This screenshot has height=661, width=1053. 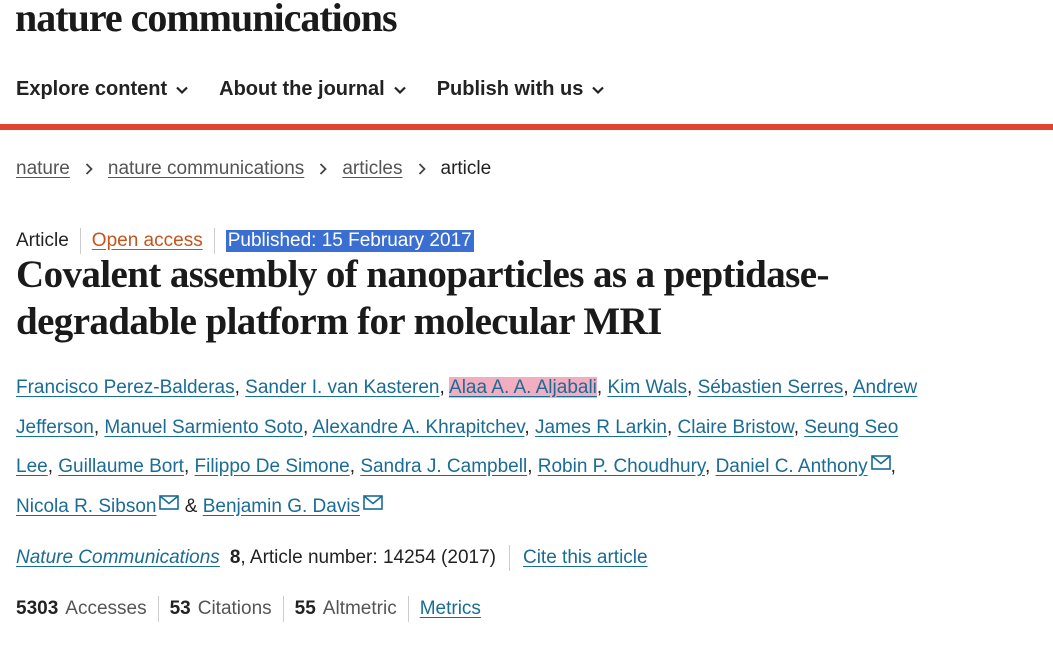 I want to click on altmetric-label: Altmetric, so click(x=359, y=608).